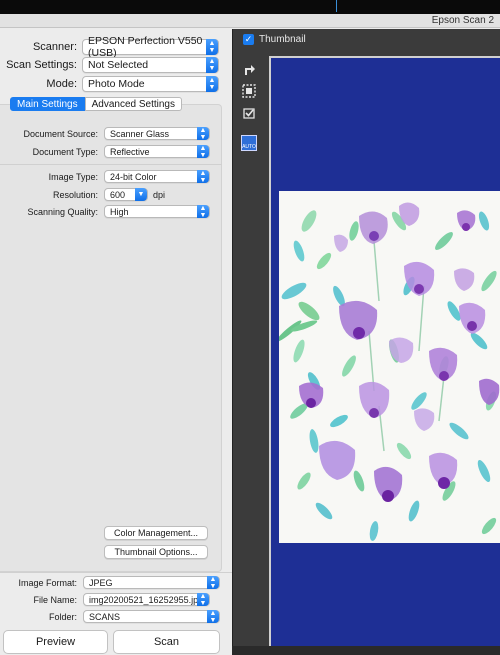 The image size is (500, 655). I want to click on image-type-select: 24-bit Color ▲ ▼, so click(157, 177).